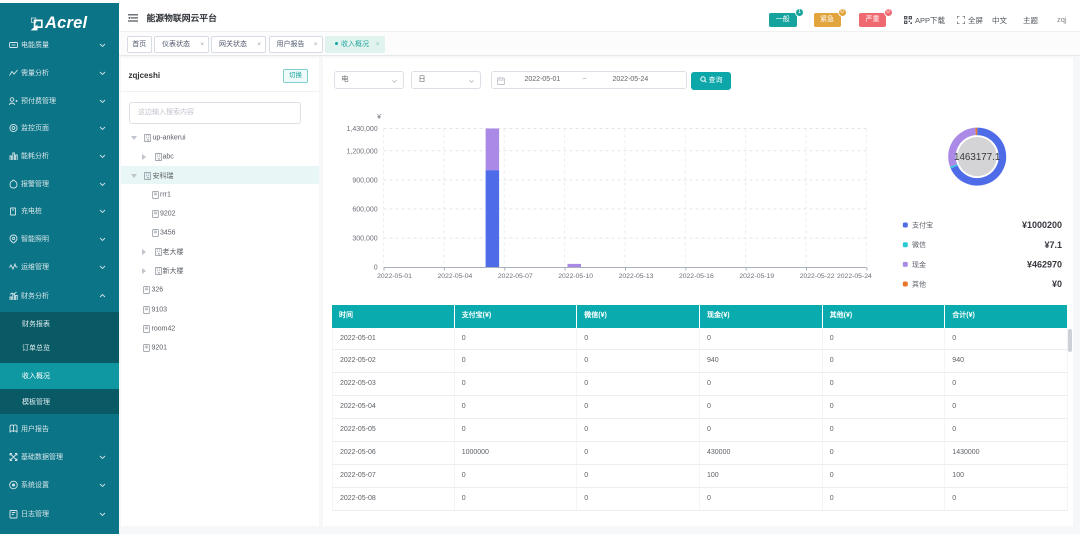 The height and width of the screenshot is (534, 1080). Describe the element at coordinates (1056, 284) in the screenshot. I see `svg-text: ¥0` at that location.